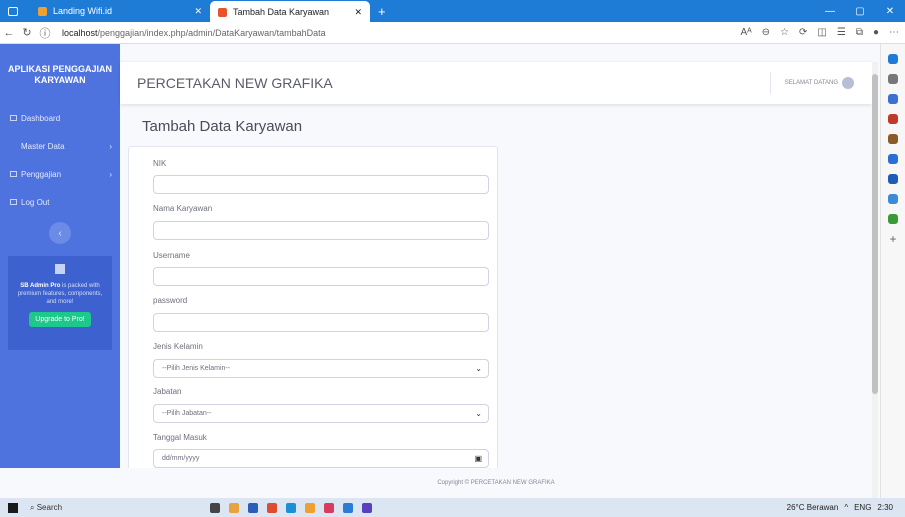  I want to click on scrollbar-thumb, so click(875, 234).